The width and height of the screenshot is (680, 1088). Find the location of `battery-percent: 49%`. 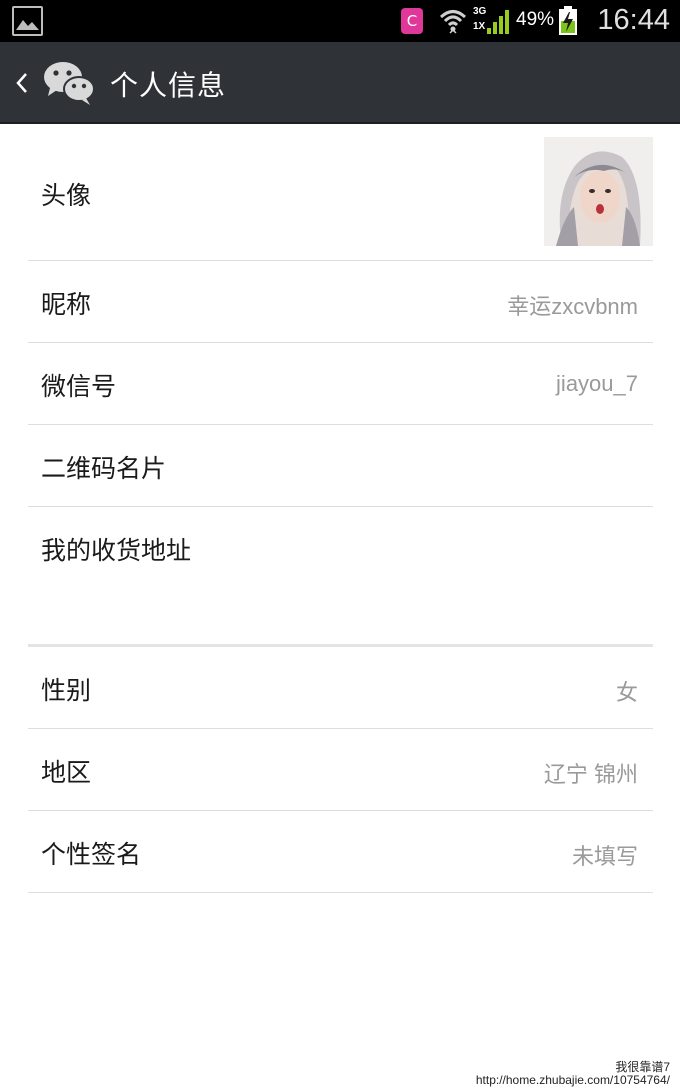

battery-percent: 49% is located at coordinates (535, 19).